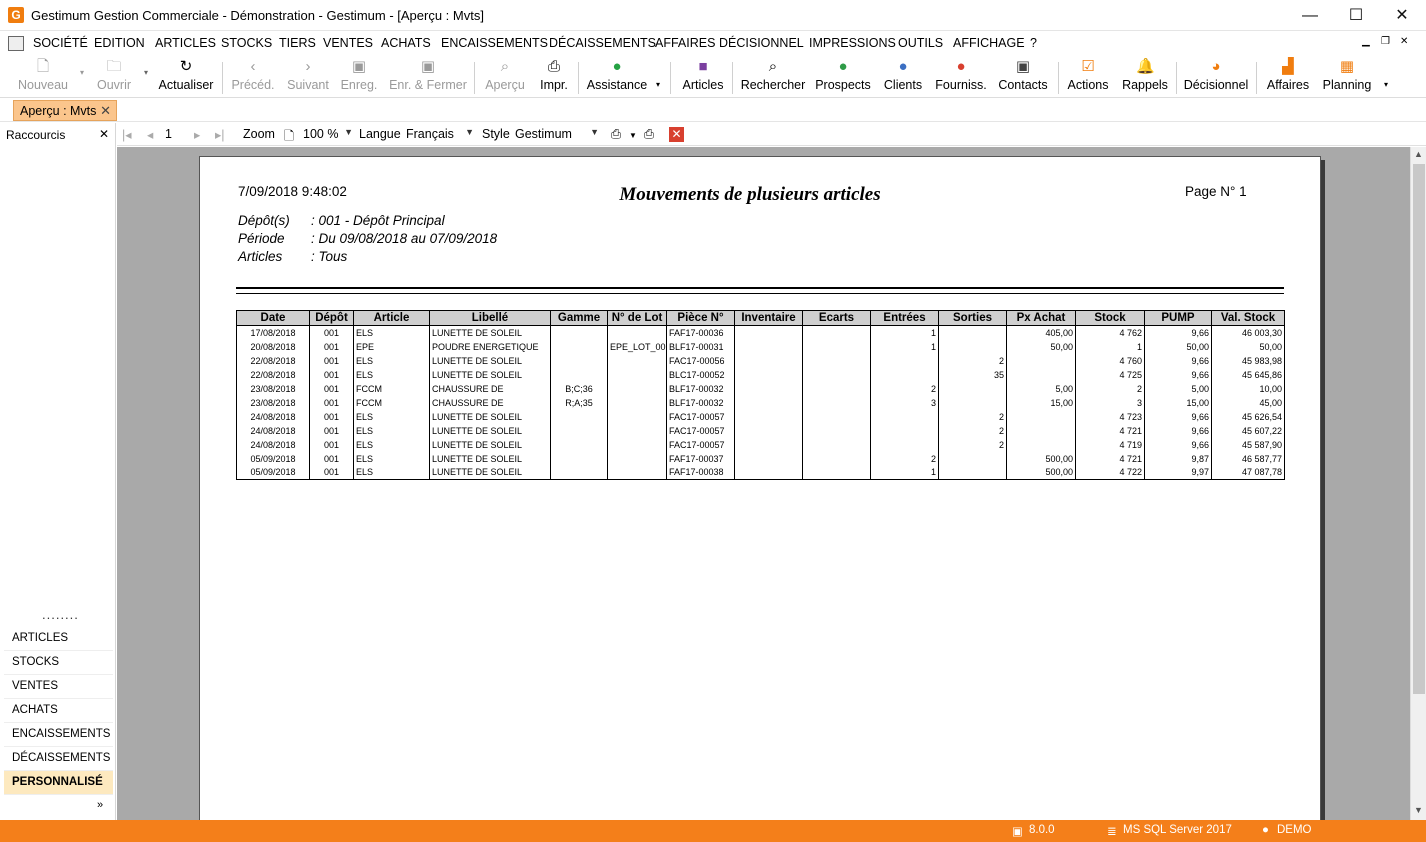  Describe the element at coordinates (105, 111) in the screenshot. I see `tab-close-icon: ✕` at that location.